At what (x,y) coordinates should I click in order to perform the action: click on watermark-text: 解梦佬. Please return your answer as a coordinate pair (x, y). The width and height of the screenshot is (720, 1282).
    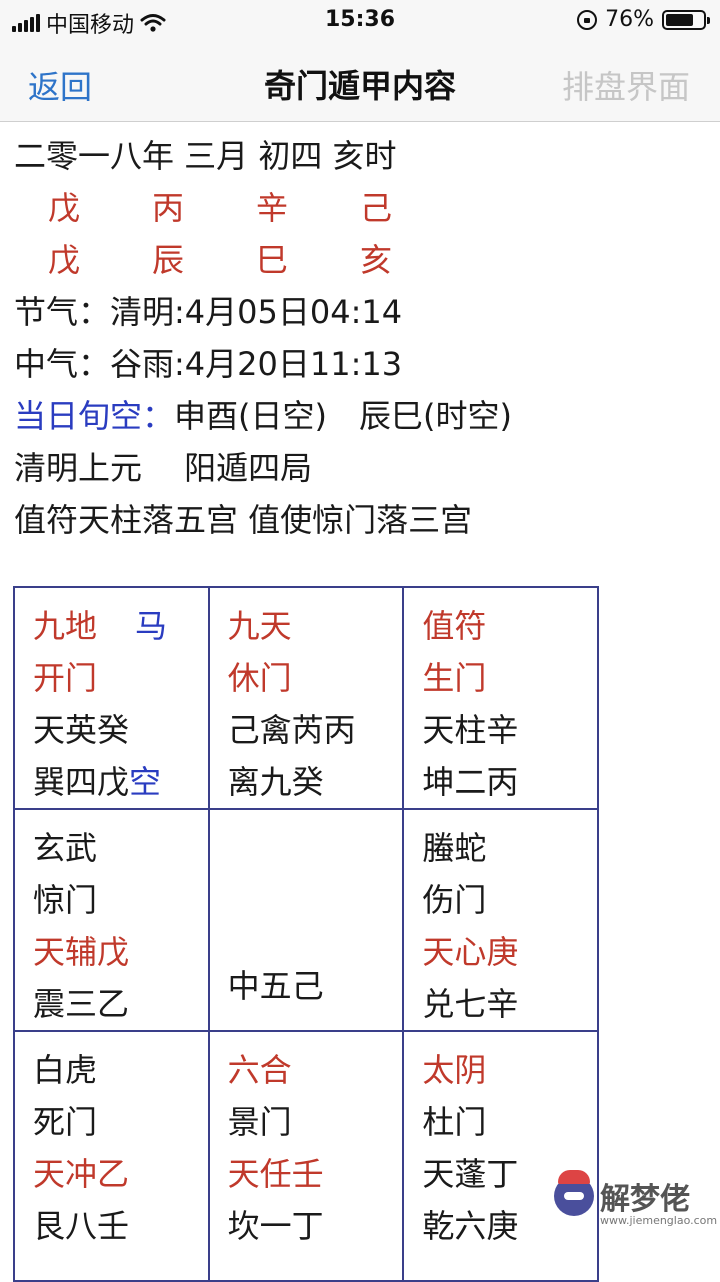
    Looking at the image, I should click on (645, 1199).